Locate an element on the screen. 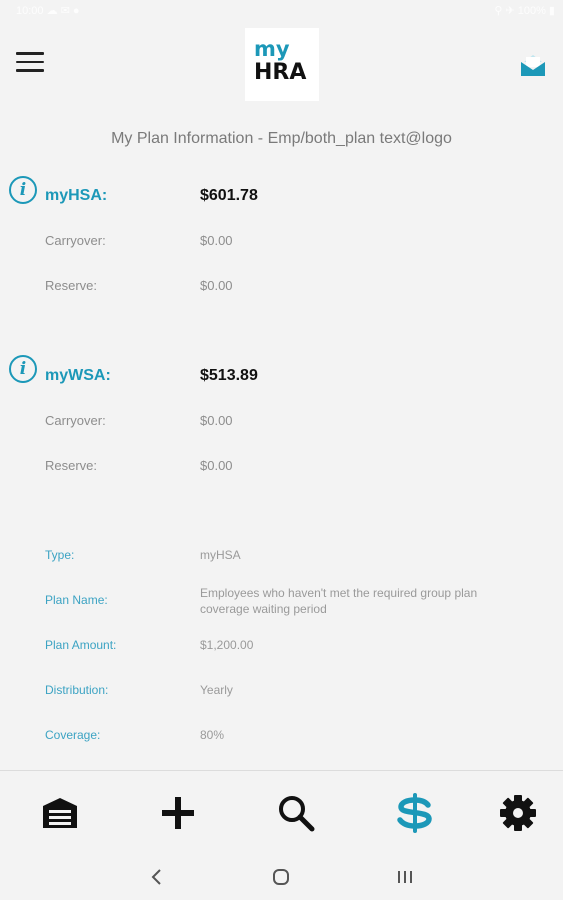  wsa-carryover-value: $0.00 is located at coordinates (216, 420).